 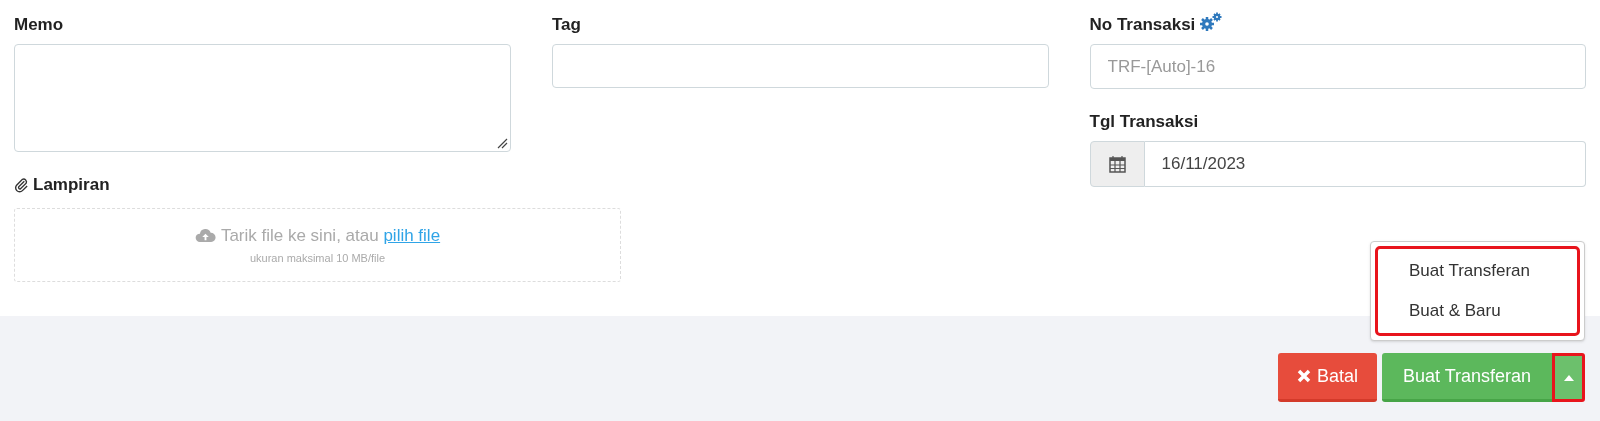 I want to click on field-label: Tag, so click(x=567, y=24).